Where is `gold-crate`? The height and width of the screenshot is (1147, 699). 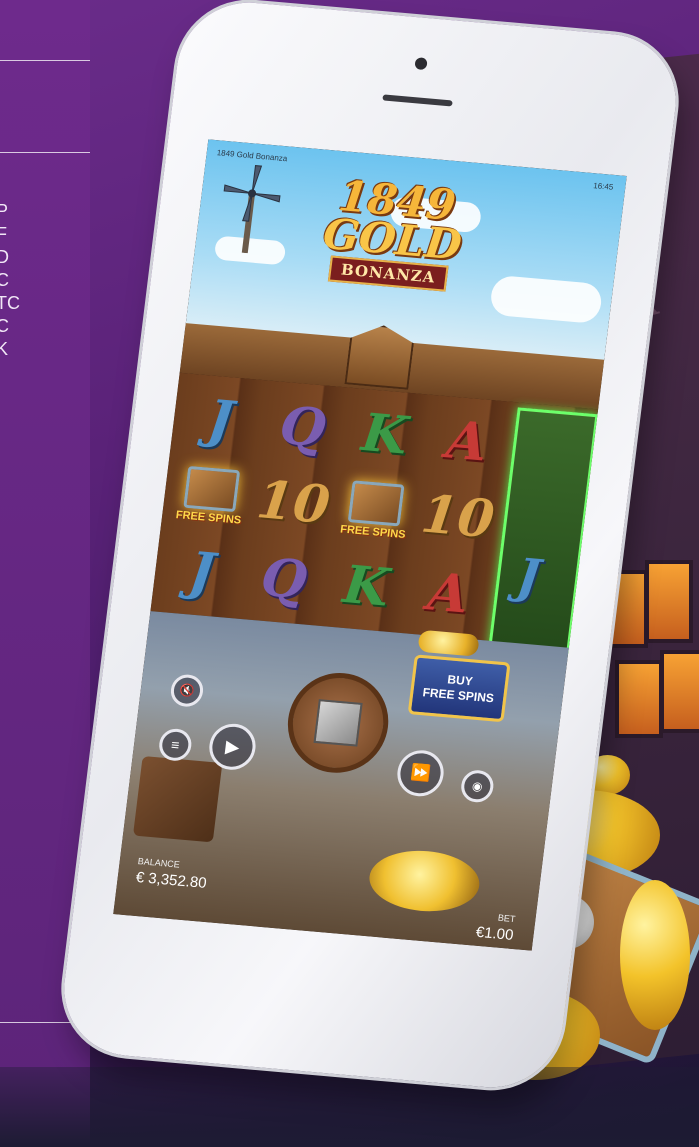
gold-crate is located at coordinates (177, 799).